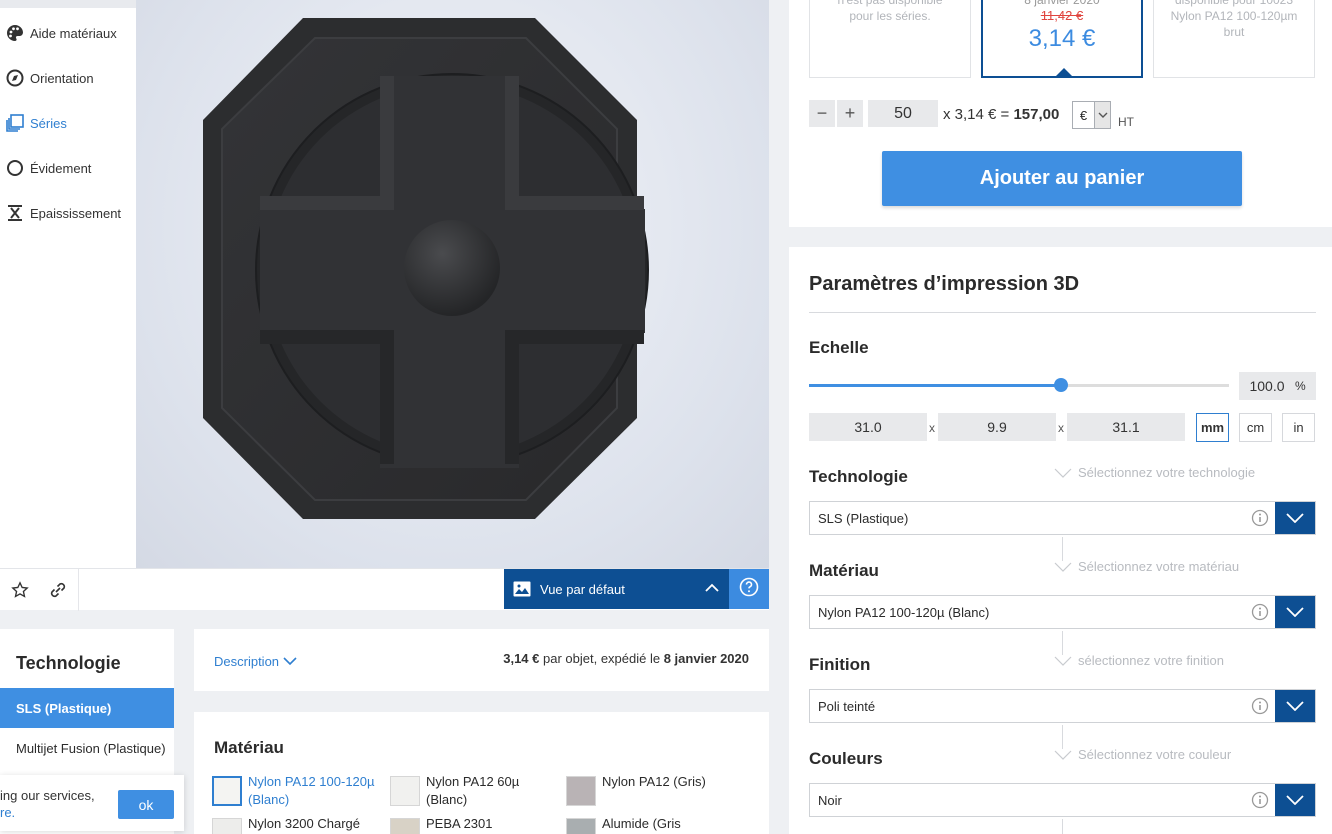 Image resolution: width=1332 pixels, height=834 pixels. What do you see at coordinates (1062, 518) in the screenshot?
I see `technology-select: SLS (Plastique)` at bounding box center [1062, 518].